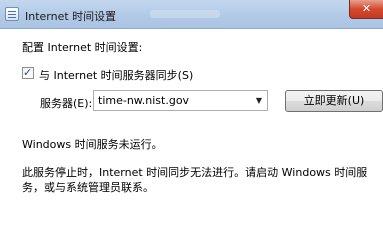 The width and height of the screenshot is (383, 240). I want to click on server-value: time-nw.nist.gov, so click(143, 100).